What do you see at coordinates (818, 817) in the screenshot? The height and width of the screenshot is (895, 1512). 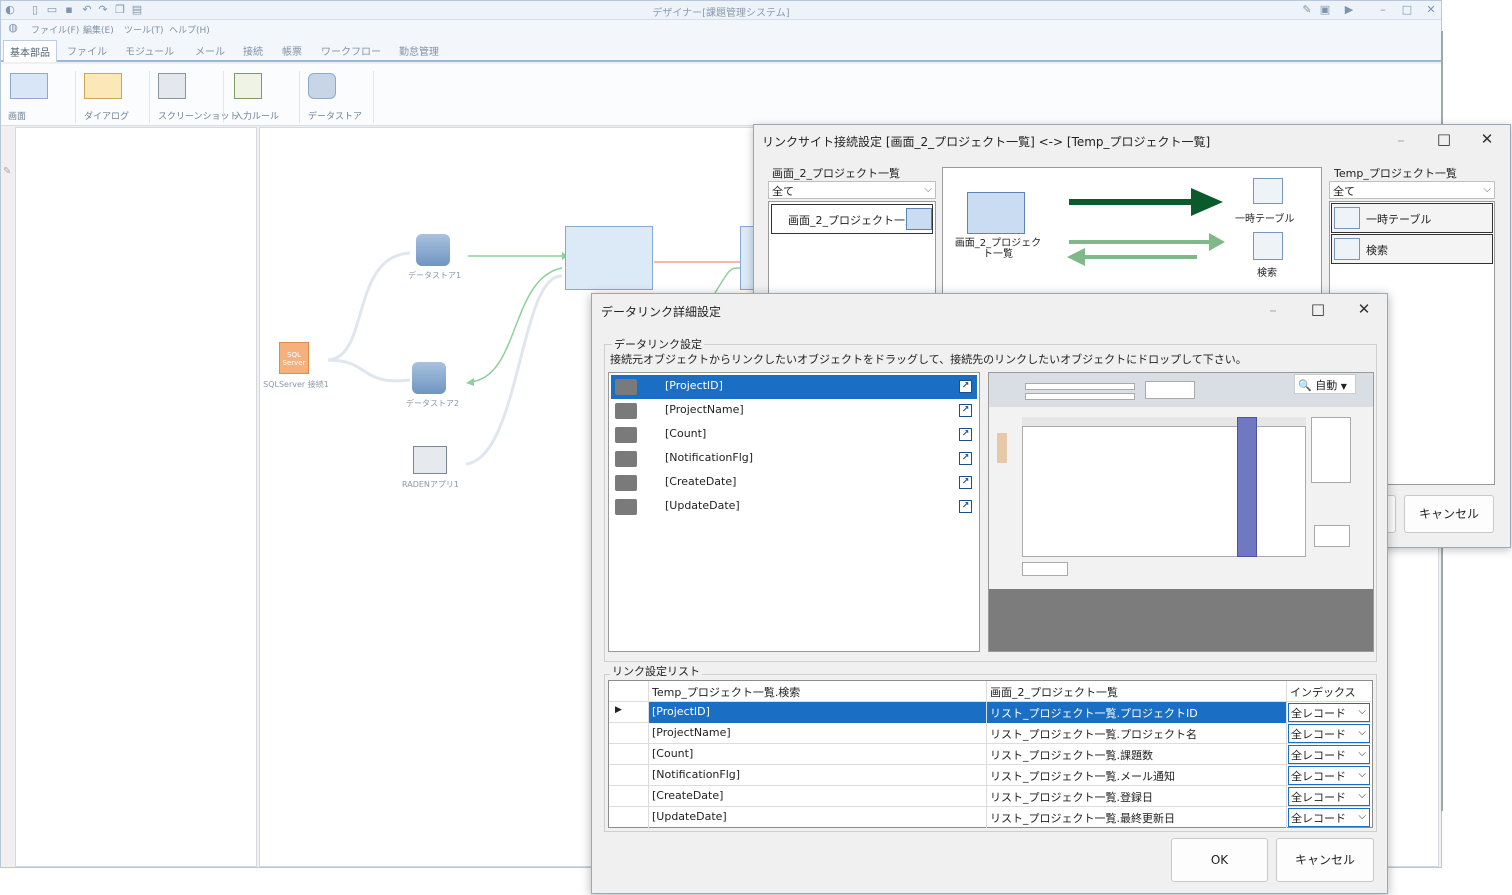 I see `source-cell: [UpdateDate]` at bounding box center [818, 817].